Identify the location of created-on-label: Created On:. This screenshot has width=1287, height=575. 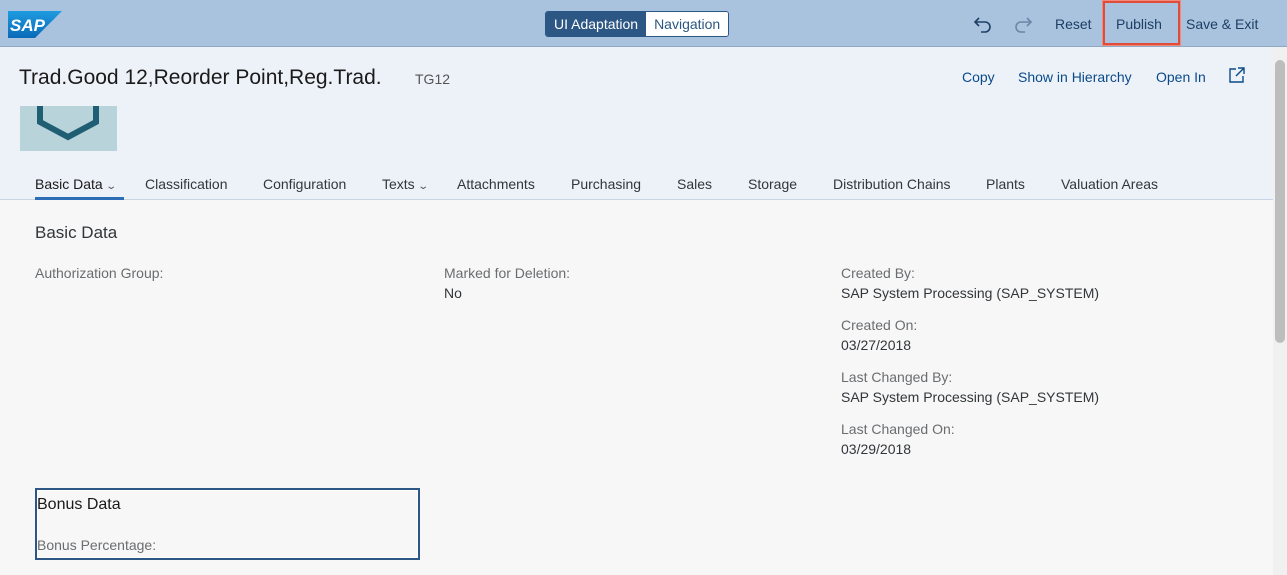
(879, 325).